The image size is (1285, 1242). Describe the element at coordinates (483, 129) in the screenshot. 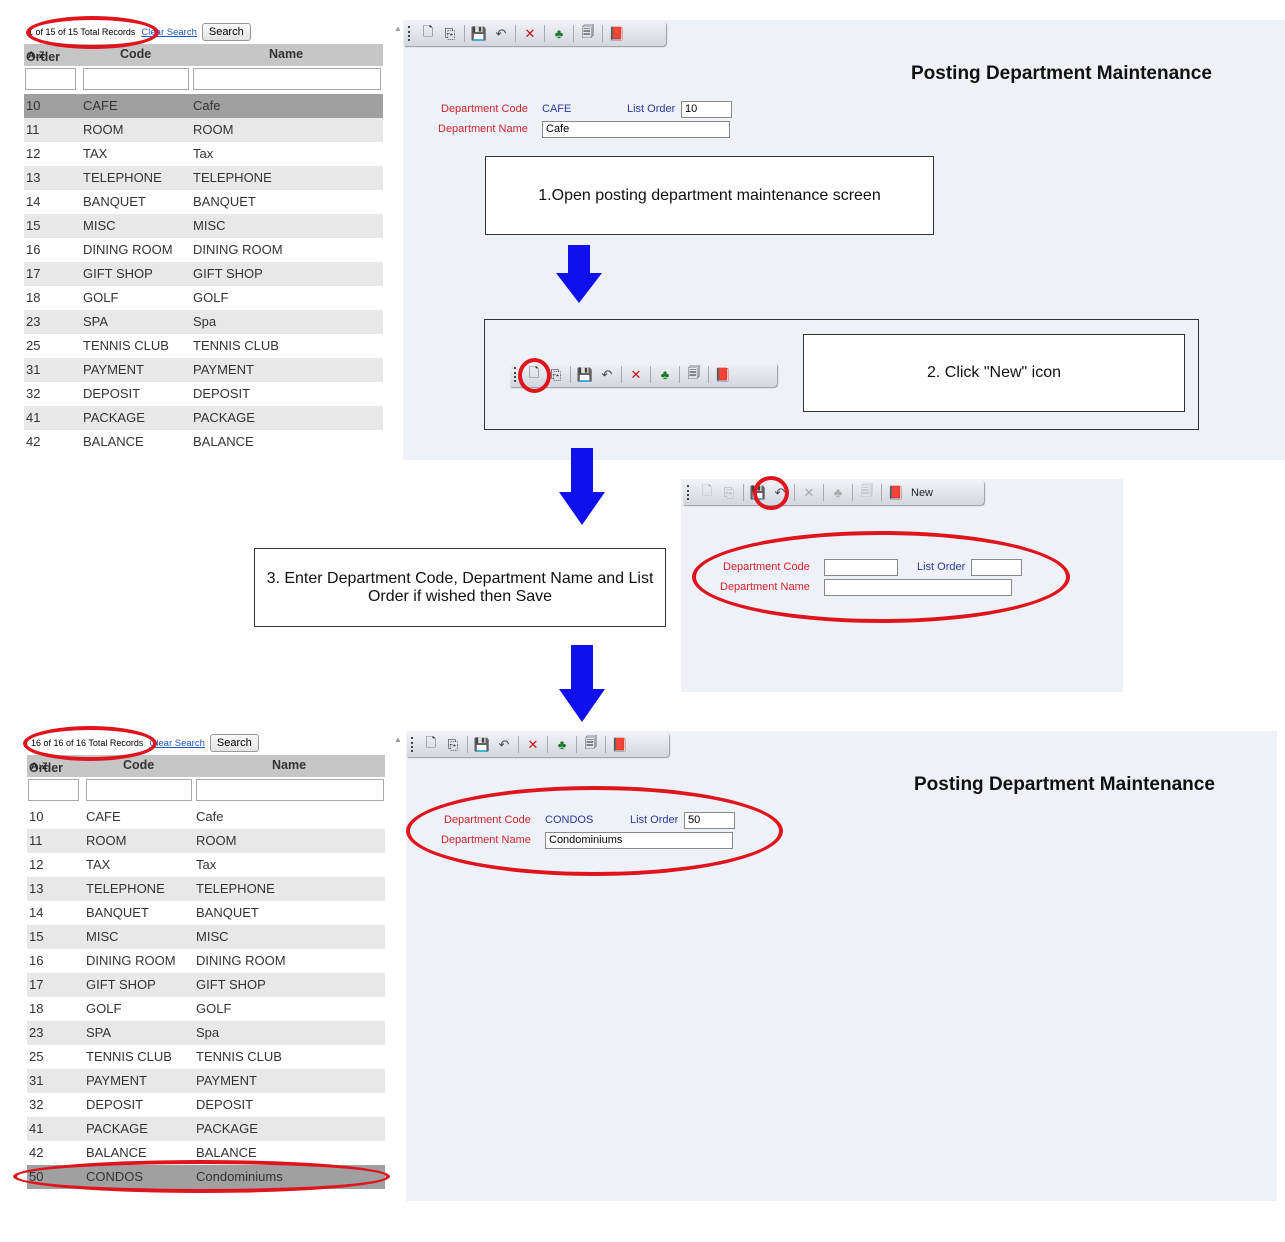

I see `department-name-label: Department Name` at that location.